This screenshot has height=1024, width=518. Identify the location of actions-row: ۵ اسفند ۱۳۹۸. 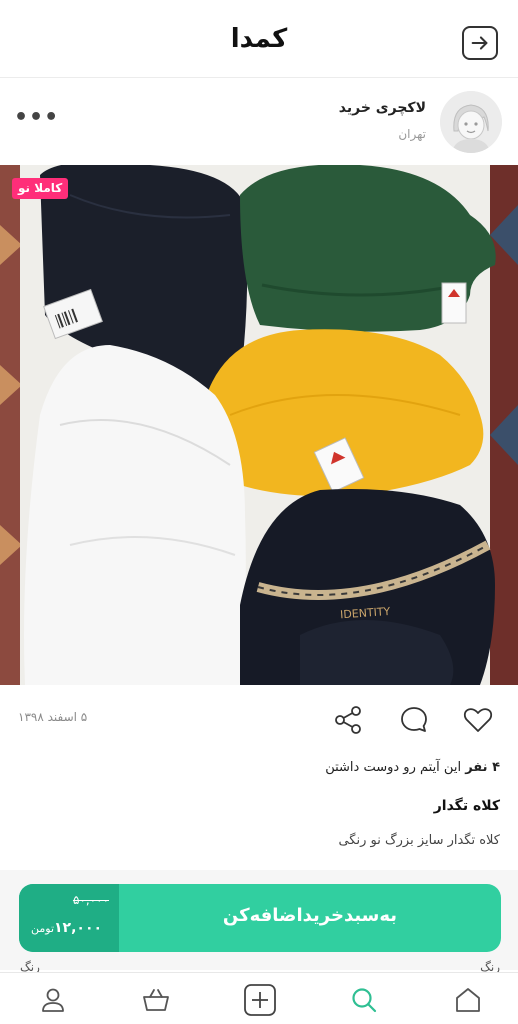
(259, 720).